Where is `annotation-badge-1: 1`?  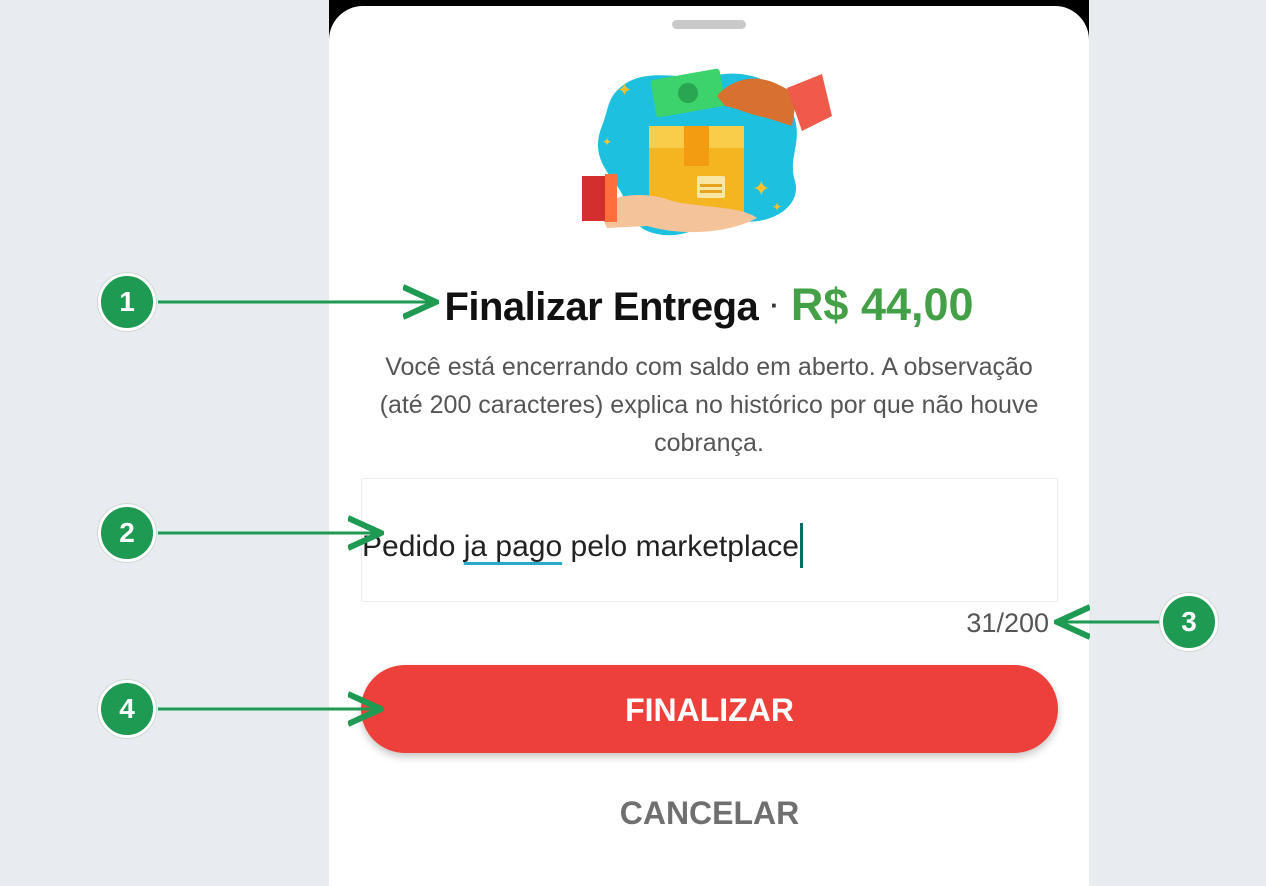 annotation-badge-1: 1 is located at coordinates (127, 302).